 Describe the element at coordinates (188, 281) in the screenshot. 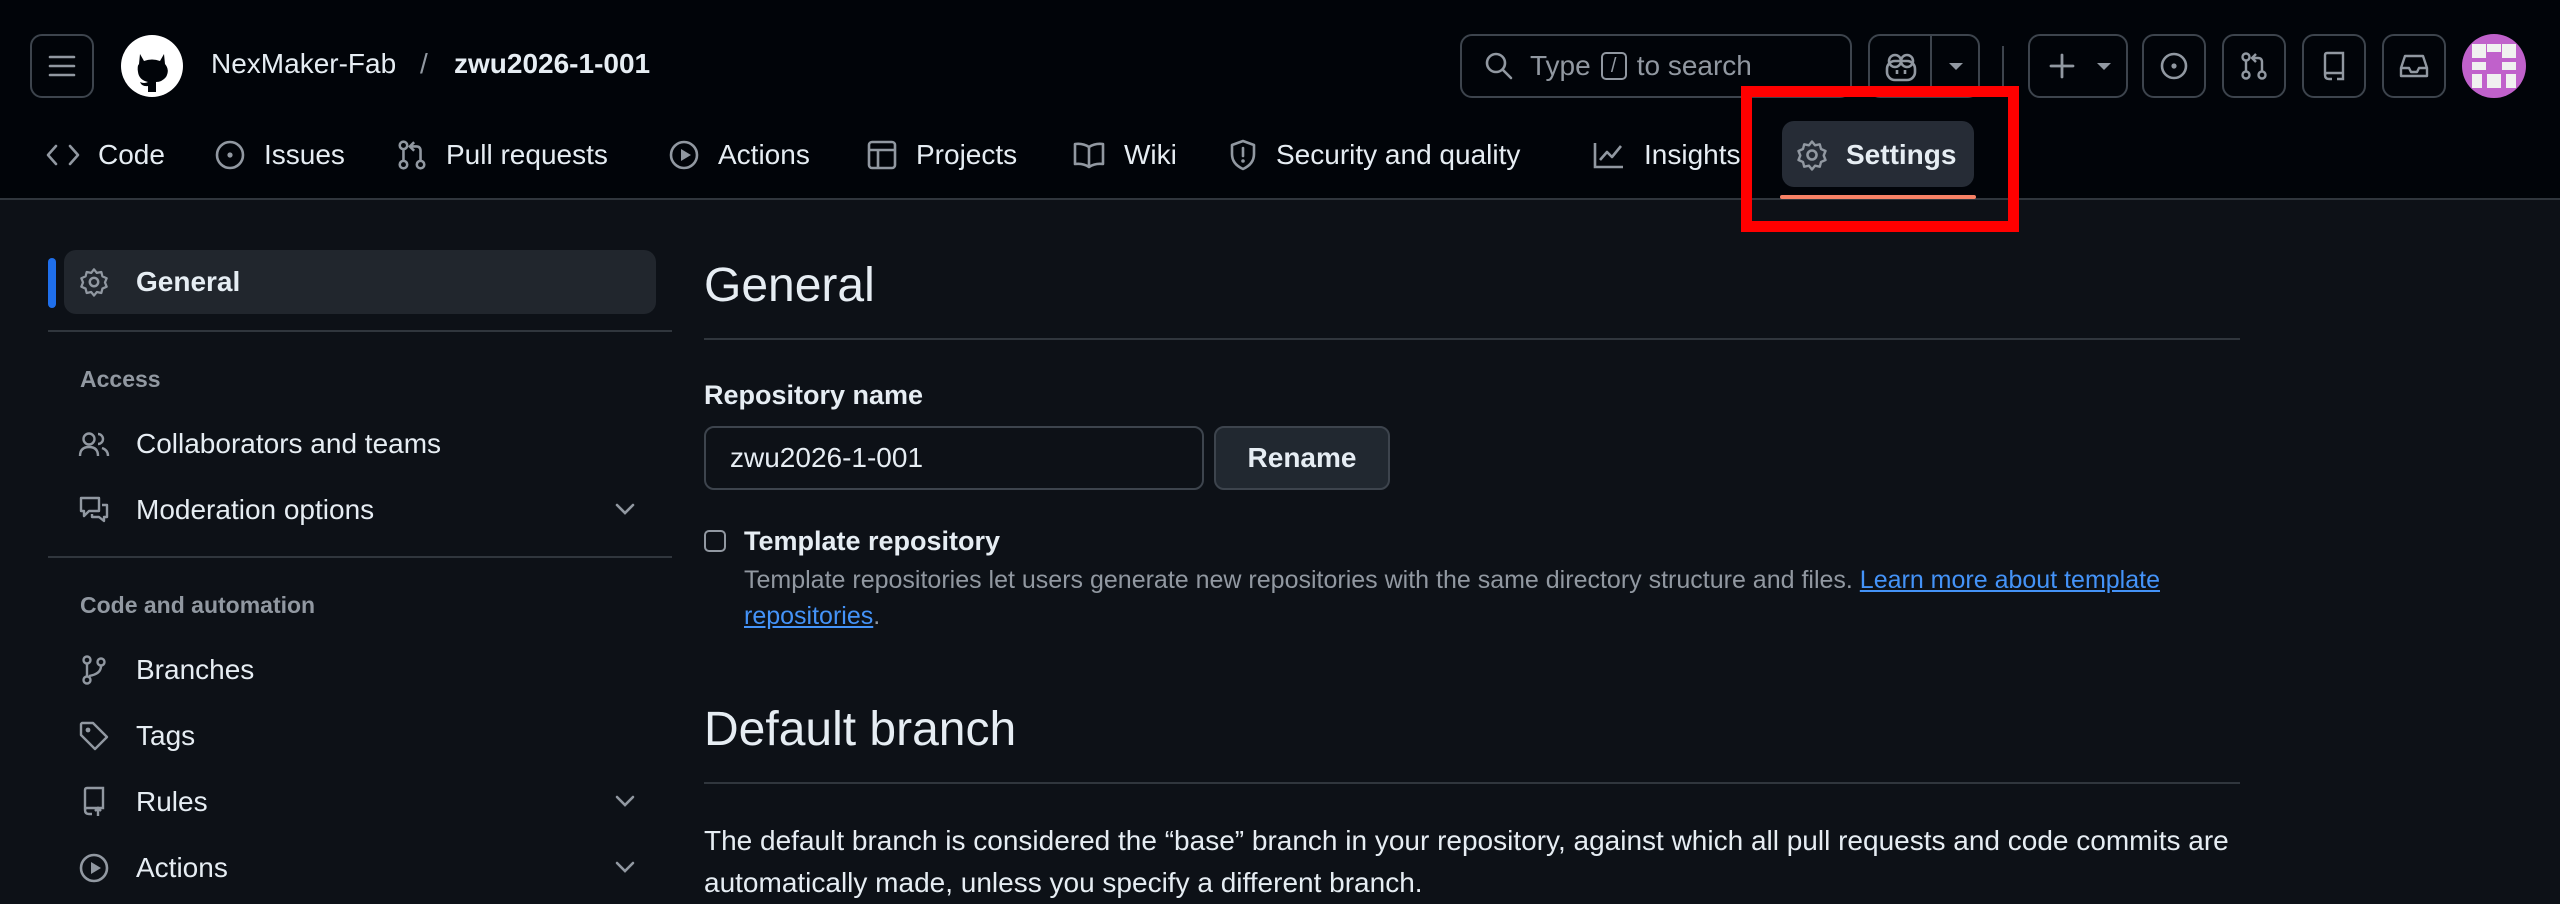

I see `sidebar-item-general-label: General` at that location.